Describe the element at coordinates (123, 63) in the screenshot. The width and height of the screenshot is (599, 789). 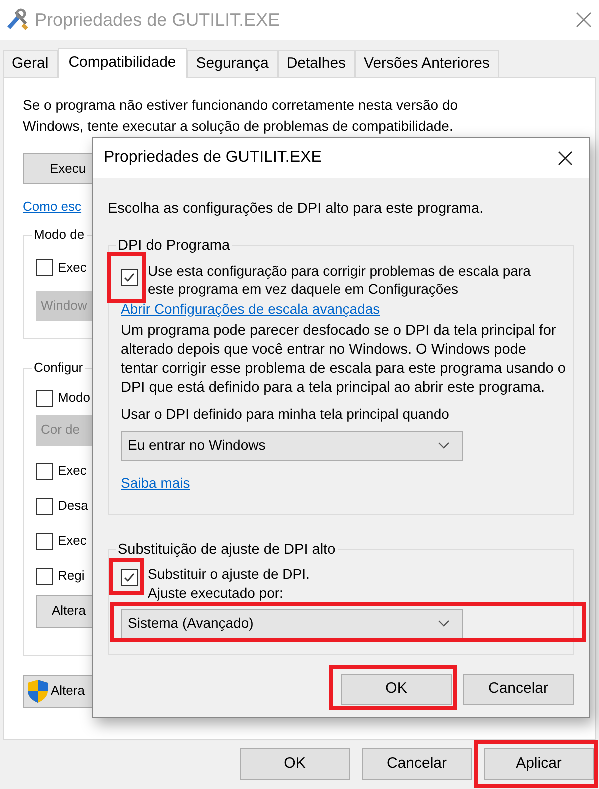
I see `tab: Compatibilidade` at that location.